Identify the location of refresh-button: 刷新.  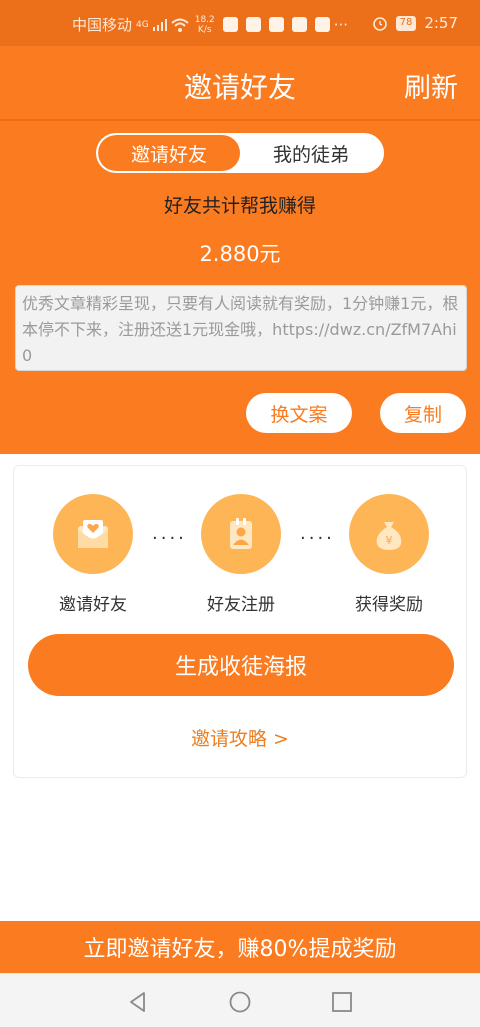
(431, 85).